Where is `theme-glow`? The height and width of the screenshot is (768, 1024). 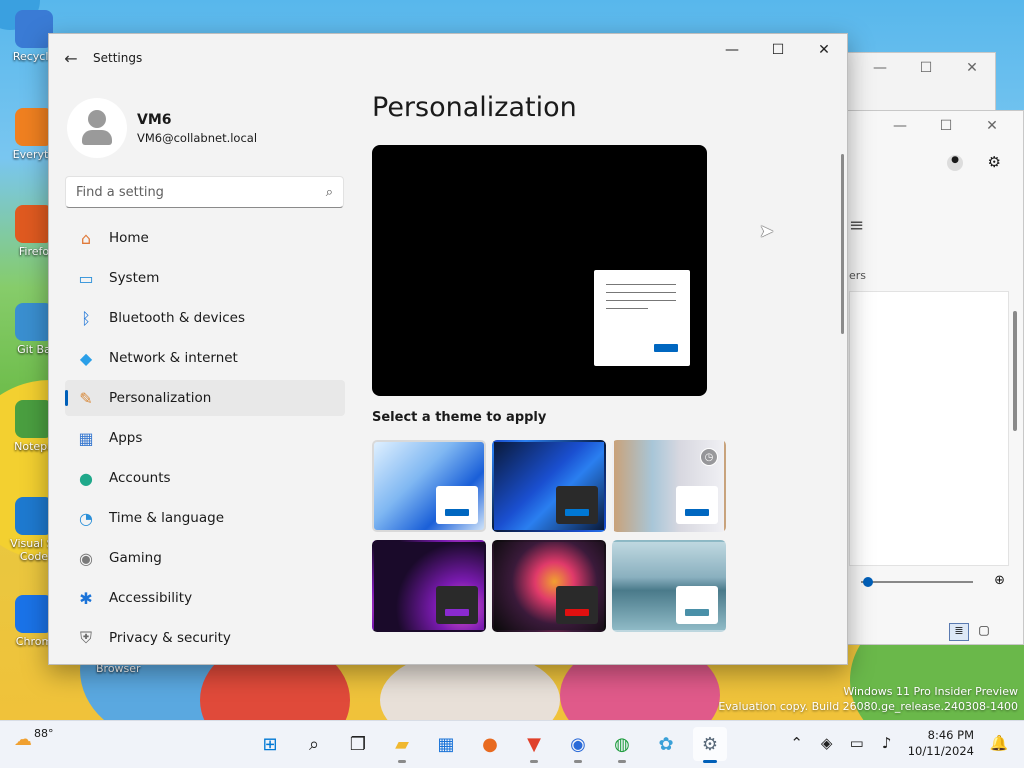
theme-glow is located at coordinates (429, 586).